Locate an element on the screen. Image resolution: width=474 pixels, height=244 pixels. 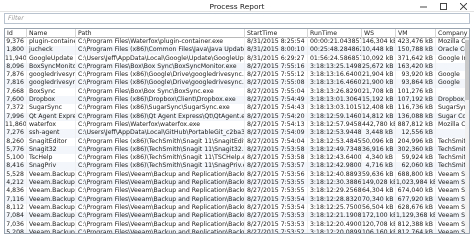
grid-header: Id Name Path StartTime RunTime WS VM Company is located at coordinates (237, 33).